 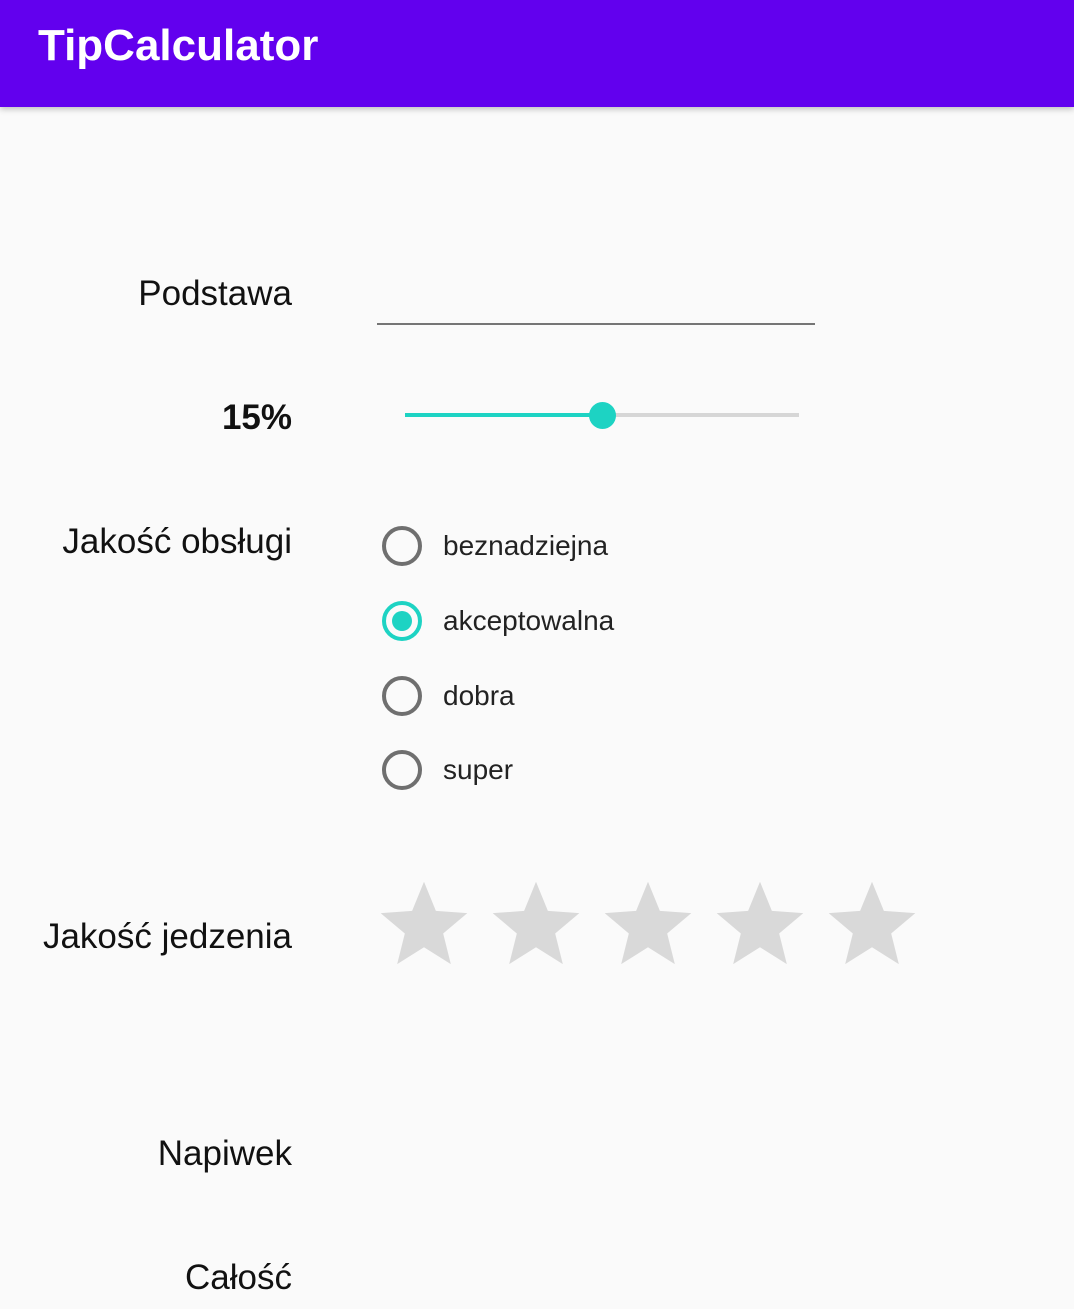 What do you see at coordinates (167, 936) in the screenshot?
I see `food-quality-label: Jakość jedzenia` at bounding box center [167, 936].